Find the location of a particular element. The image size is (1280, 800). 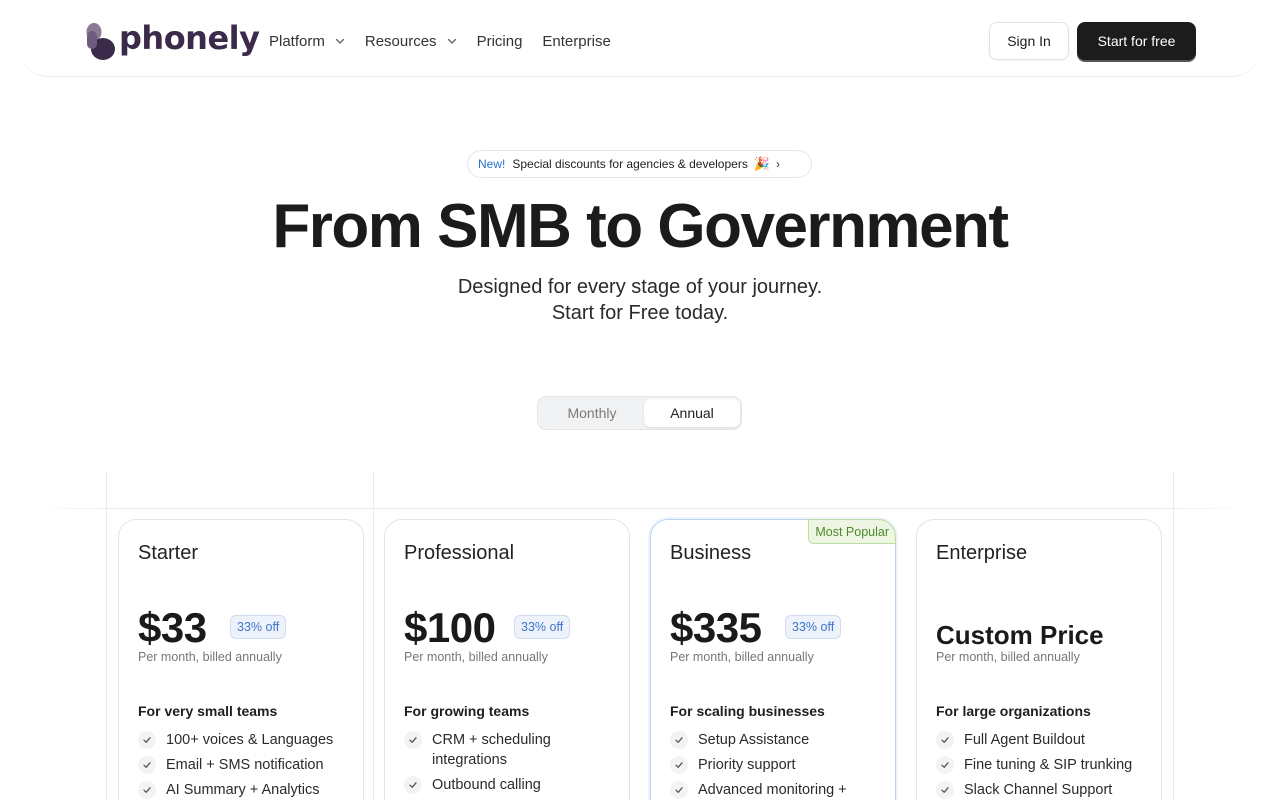

feature-text: AI Summary + Analytics is located at coordinates (243, 790).